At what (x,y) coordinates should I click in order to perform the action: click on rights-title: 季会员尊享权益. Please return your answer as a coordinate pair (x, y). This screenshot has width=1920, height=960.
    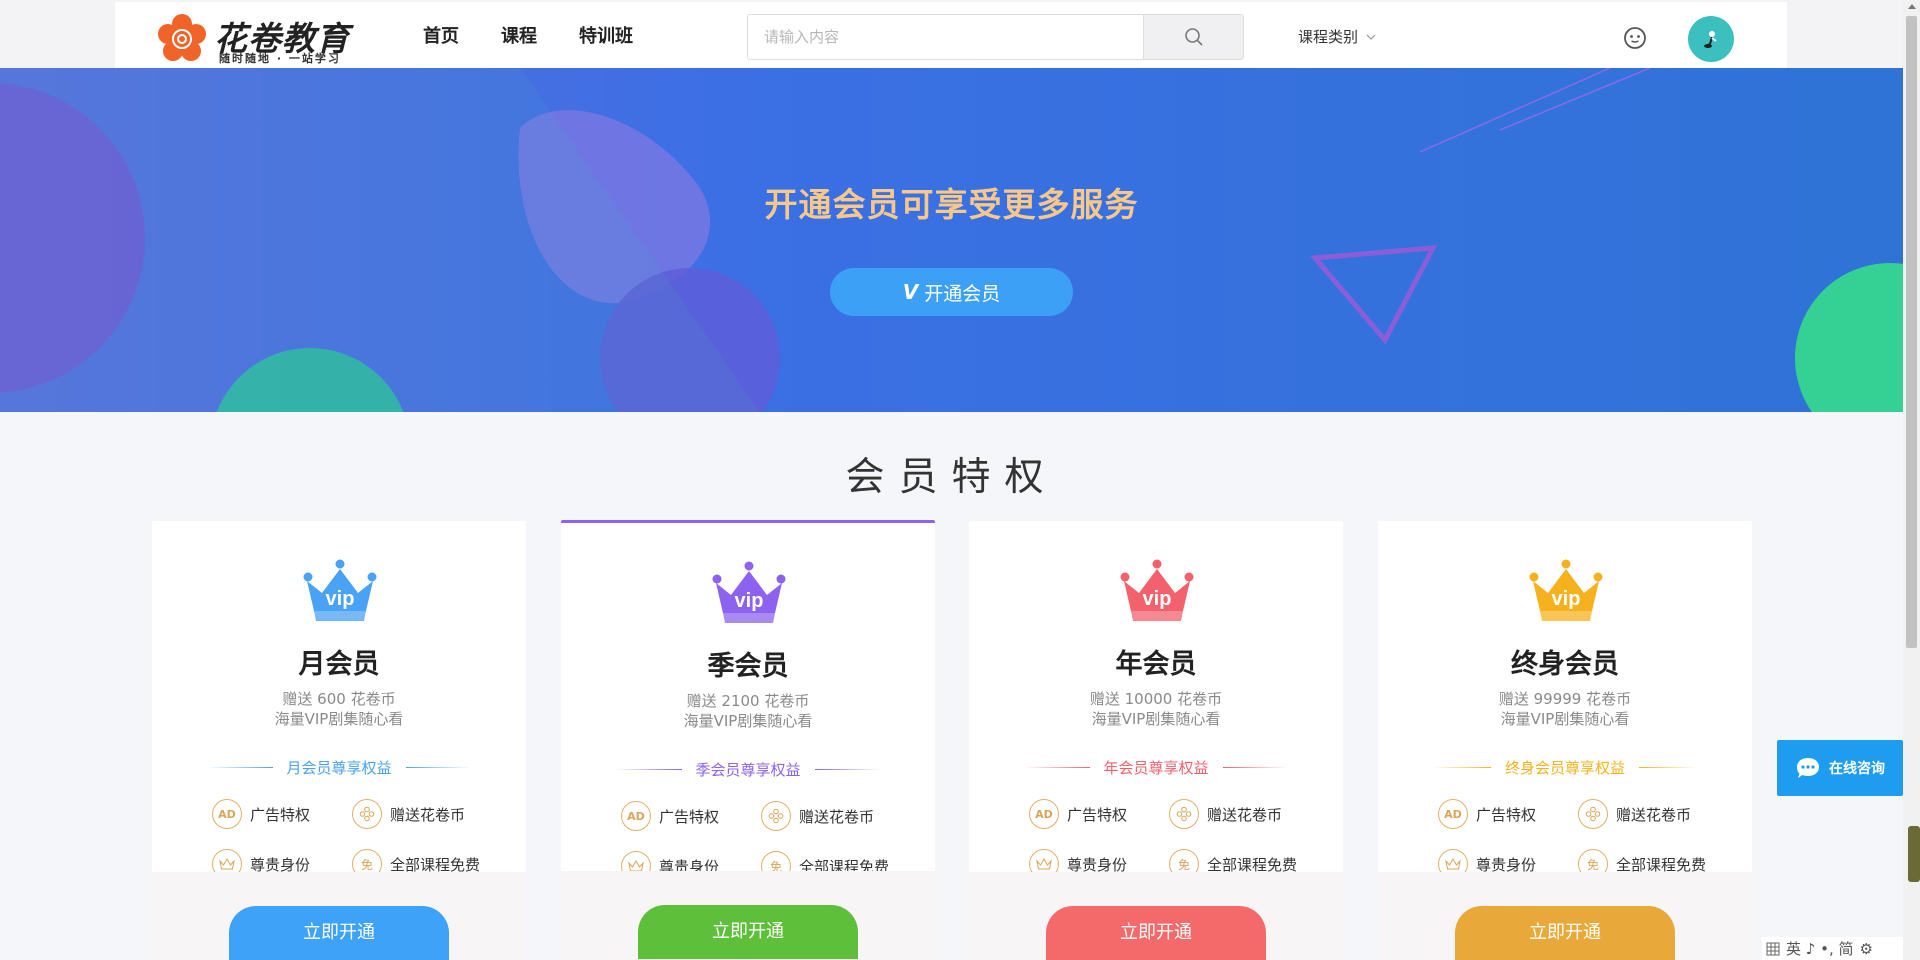
    Looking at the image, I should click on (748, 769).